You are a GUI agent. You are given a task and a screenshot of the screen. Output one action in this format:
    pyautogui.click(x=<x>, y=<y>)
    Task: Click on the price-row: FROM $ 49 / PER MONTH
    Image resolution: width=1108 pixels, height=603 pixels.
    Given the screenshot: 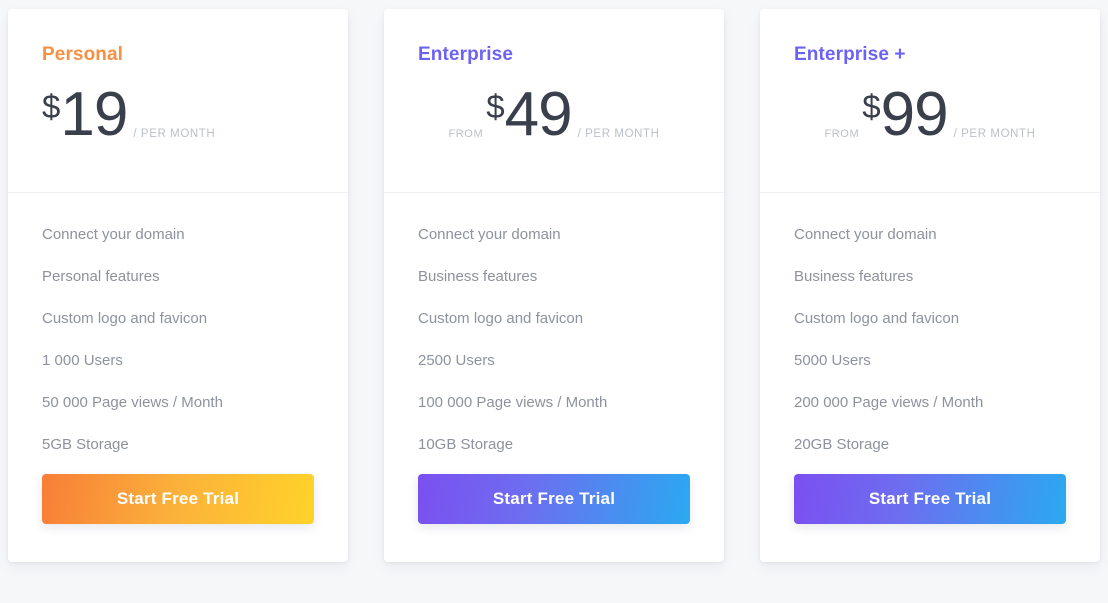 What is the action you would take?
    pyautogui.click(x=554, y=115)
    